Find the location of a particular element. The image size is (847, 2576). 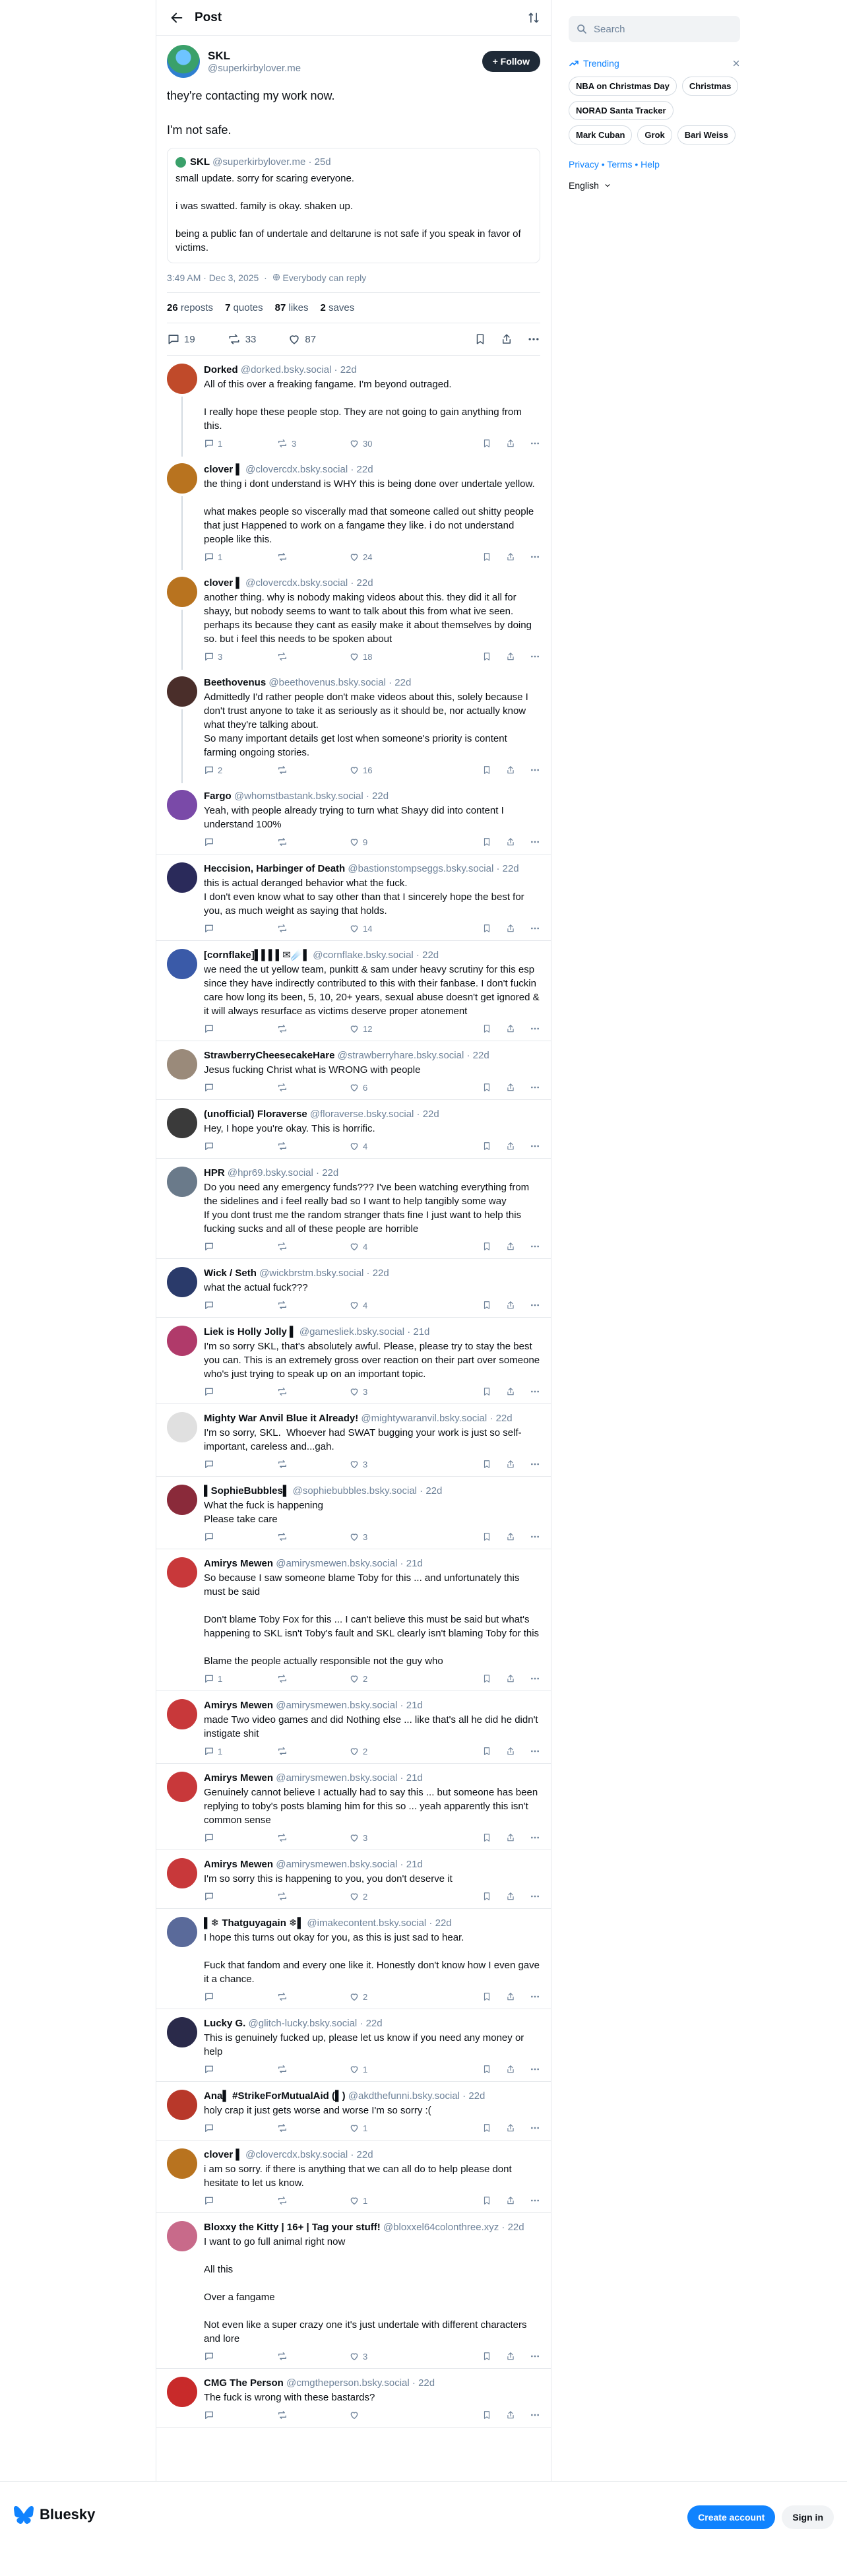

author-name: SKL is located at coordinates (345, 56).